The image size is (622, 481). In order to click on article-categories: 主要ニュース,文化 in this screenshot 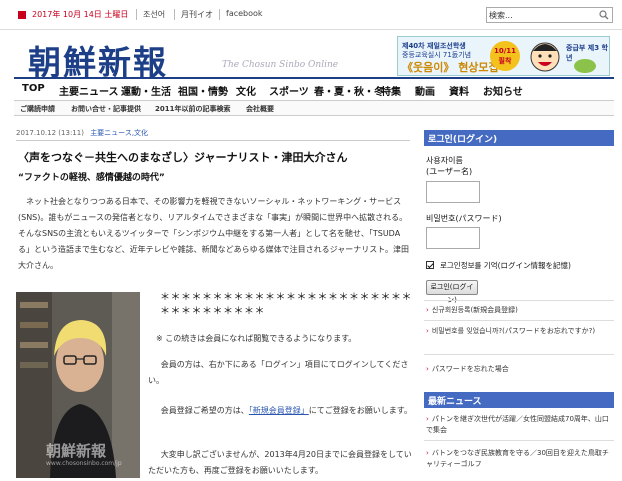, I will do `click(119, 133)`.